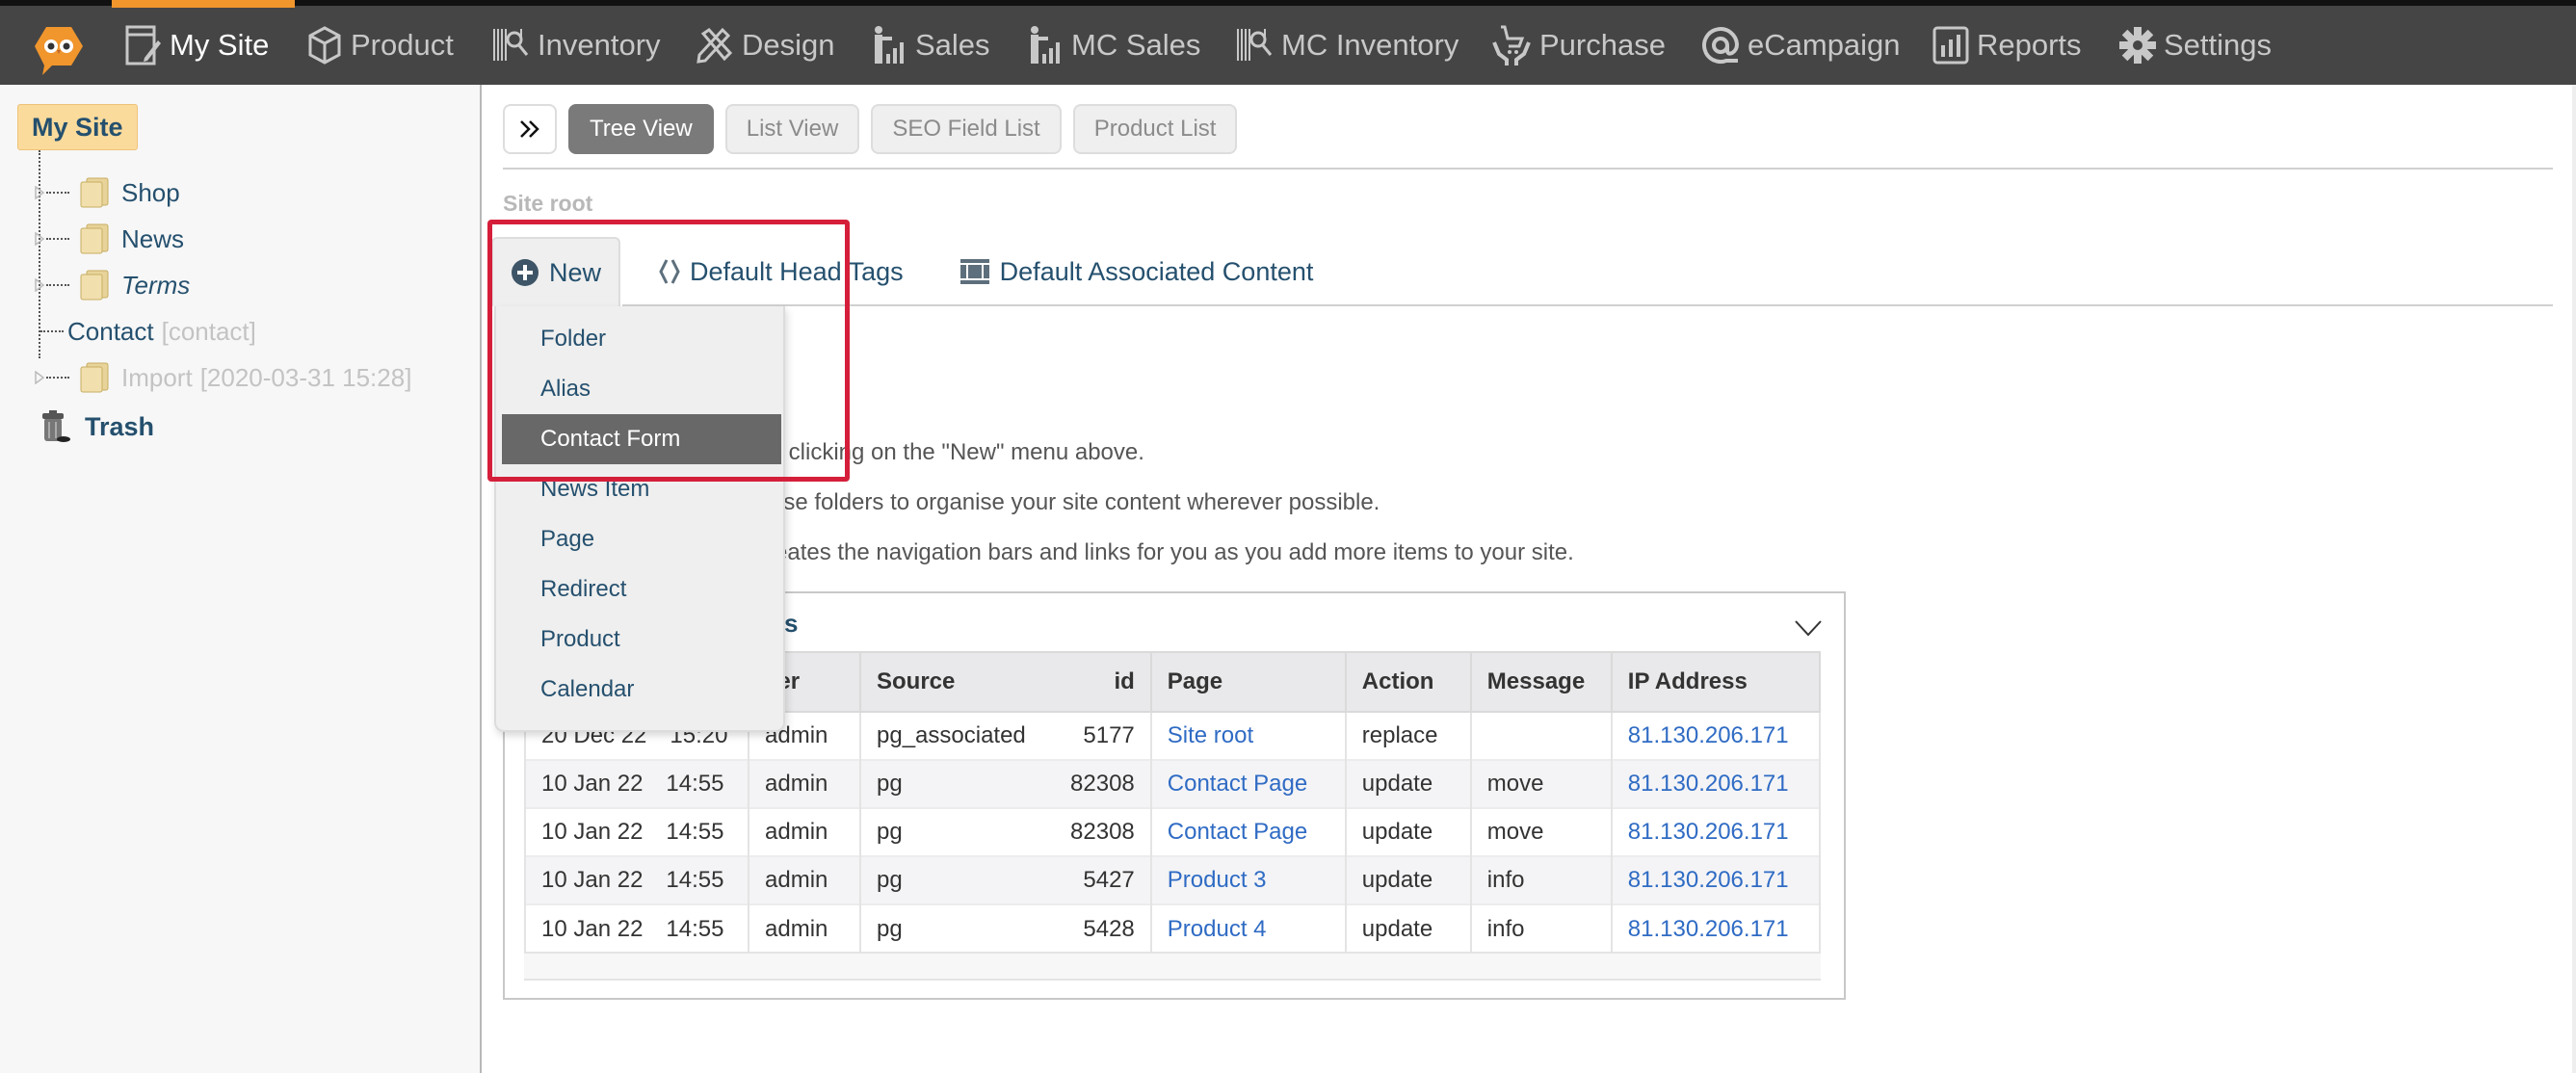 This screenshot has height=1073, width=2576. I want to click on nav-label: Product, so click(402, 45).